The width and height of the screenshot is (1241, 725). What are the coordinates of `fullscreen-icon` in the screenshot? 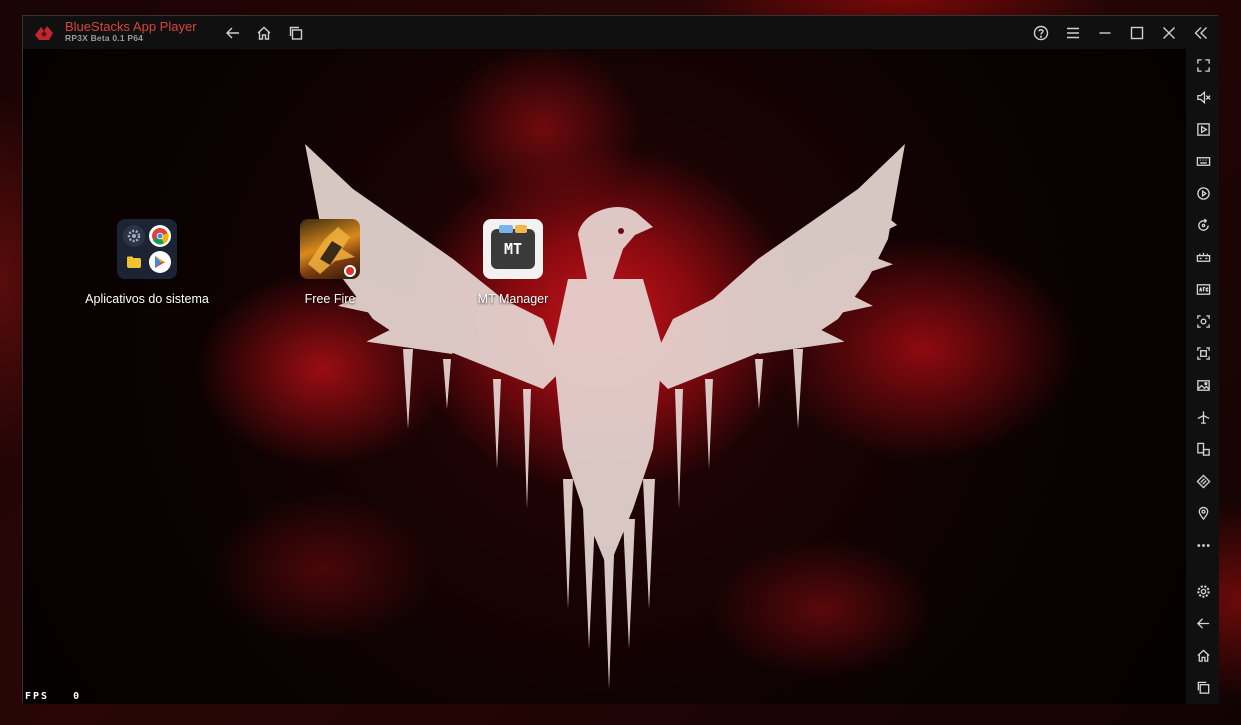 It's located at (1203, 65).